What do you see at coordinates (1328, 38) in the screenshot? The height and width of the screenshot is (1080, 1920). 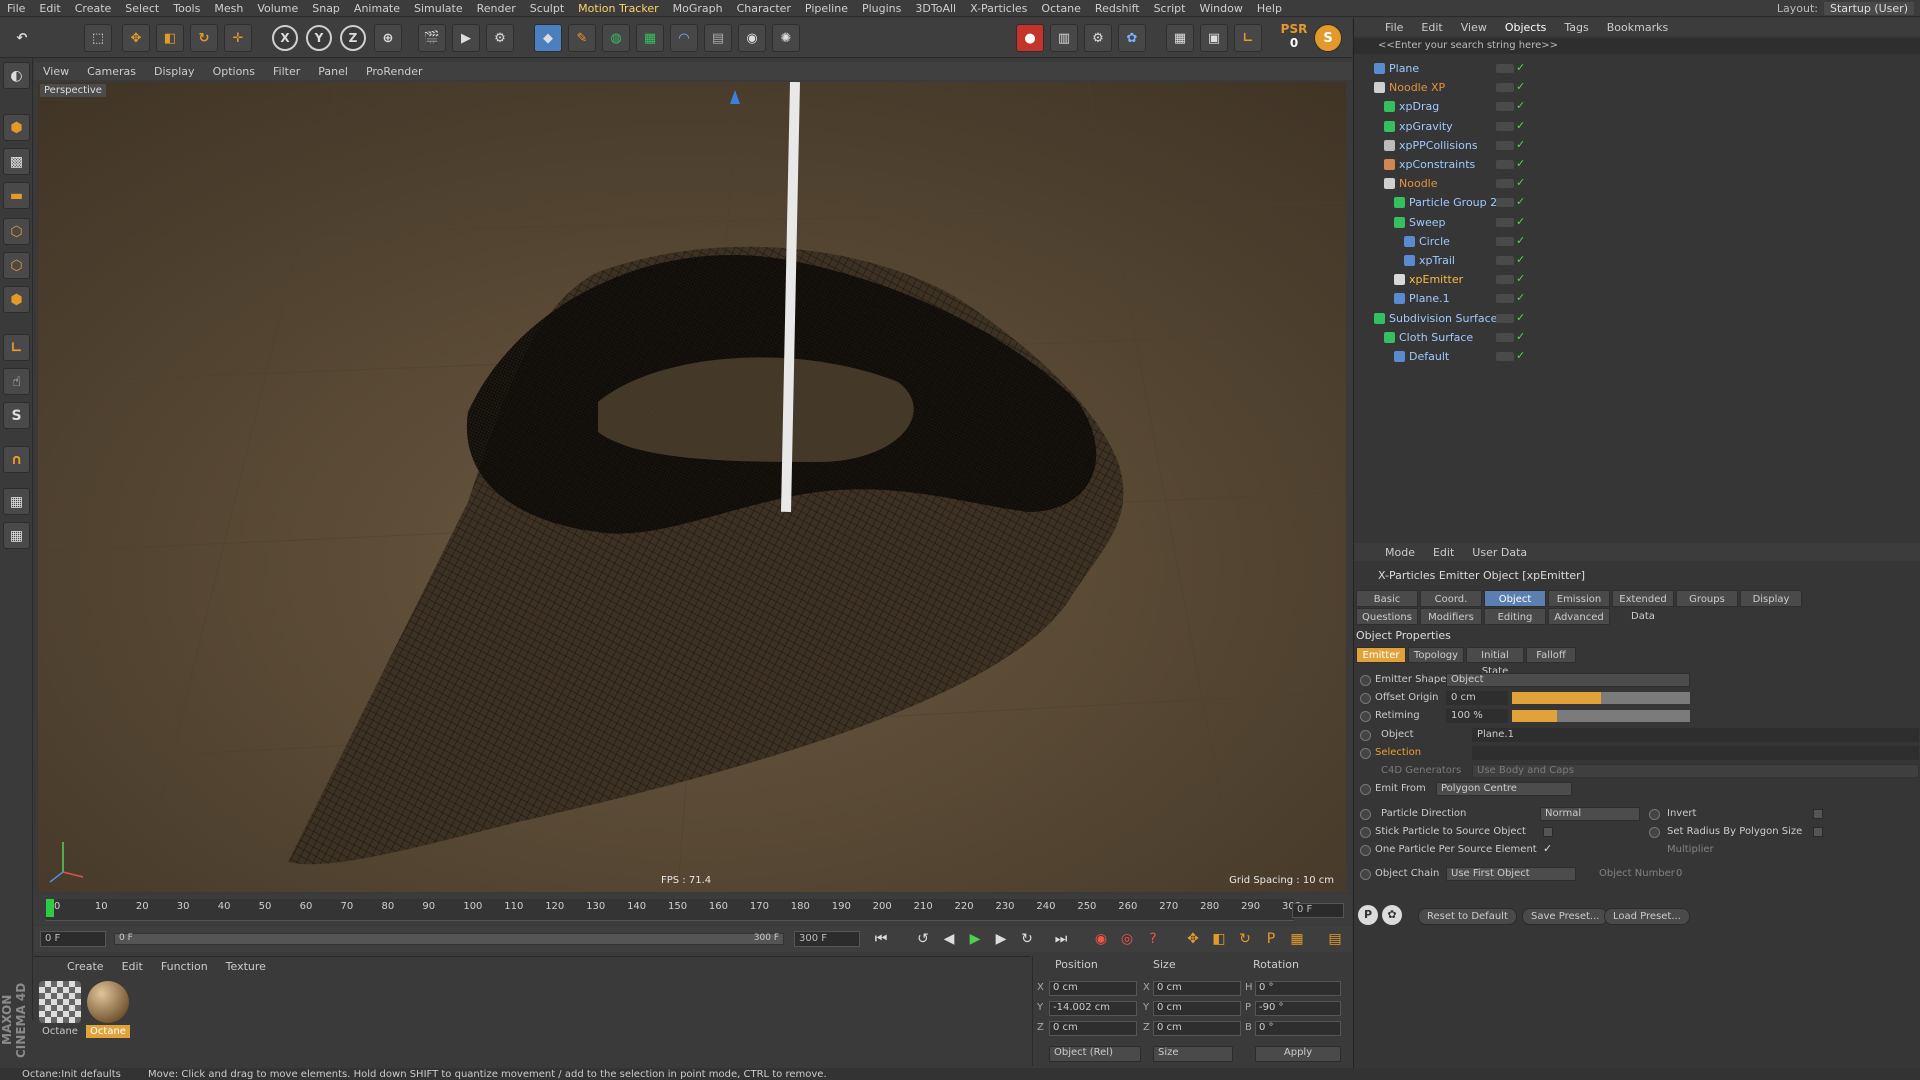 I see `s-icon: S` at bounding box center [1328, 38].